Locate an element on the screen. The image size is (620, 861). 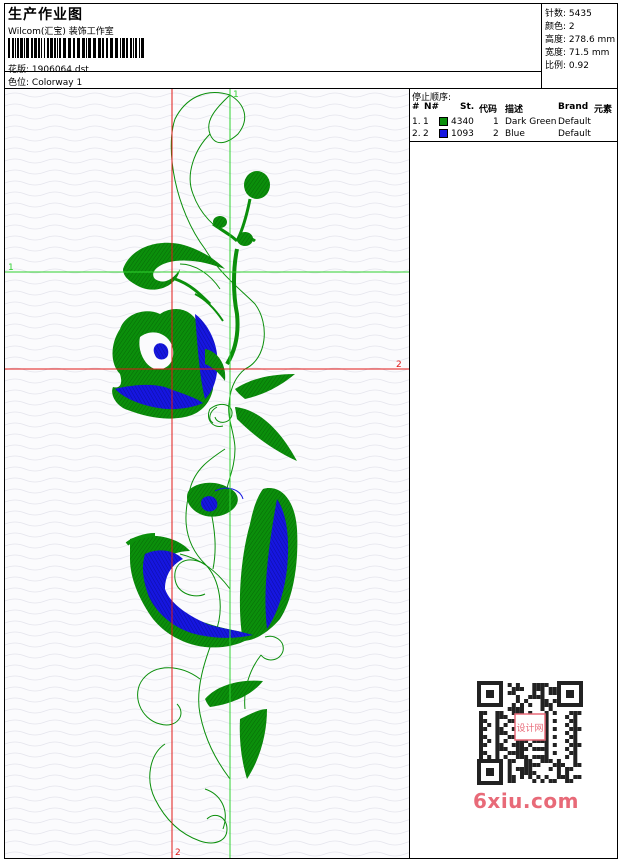
barcode is located at coordinates (76, 48).